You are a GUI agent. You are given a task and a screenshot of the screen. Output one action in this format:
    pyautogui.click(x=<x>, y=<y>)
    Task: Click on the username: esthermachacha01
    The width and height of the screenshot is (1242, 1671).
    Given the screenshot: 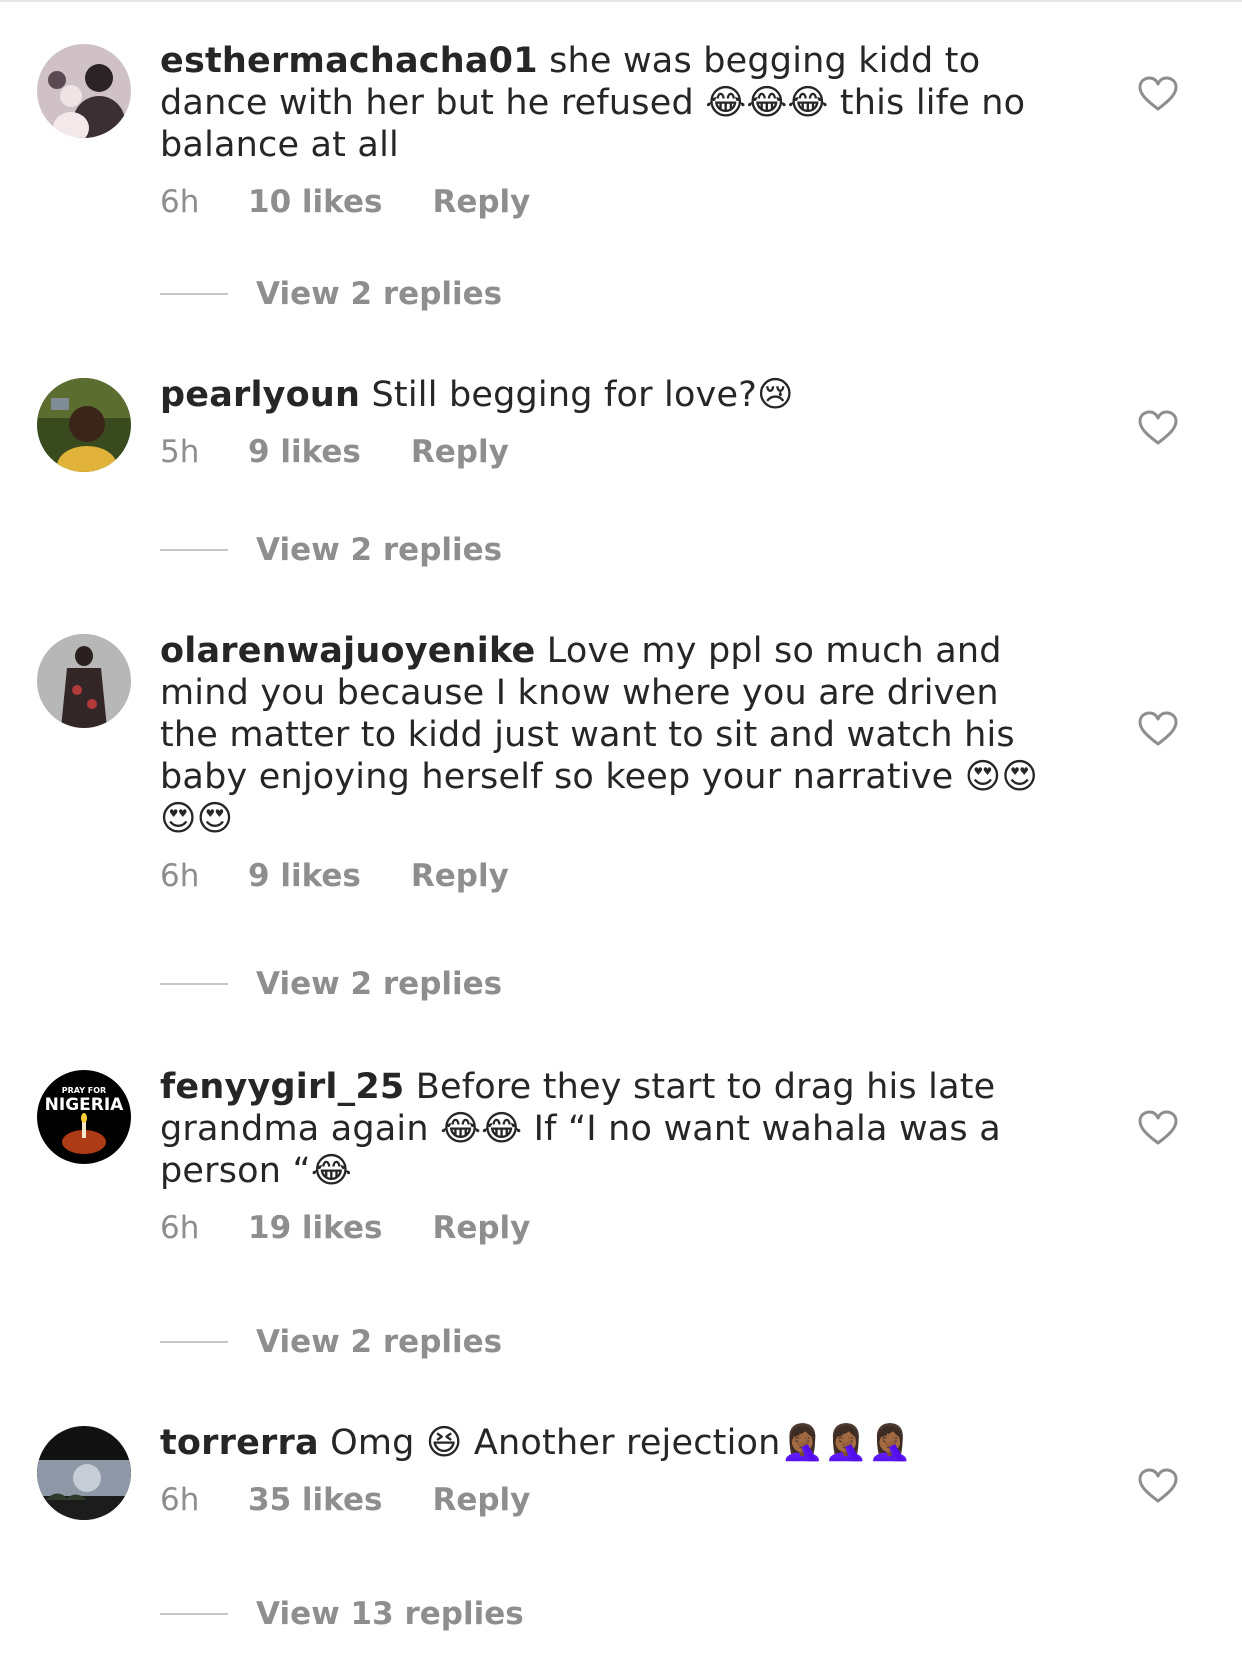 What is the action you would take?
    pyautogui.click(x=349, y=61)
    